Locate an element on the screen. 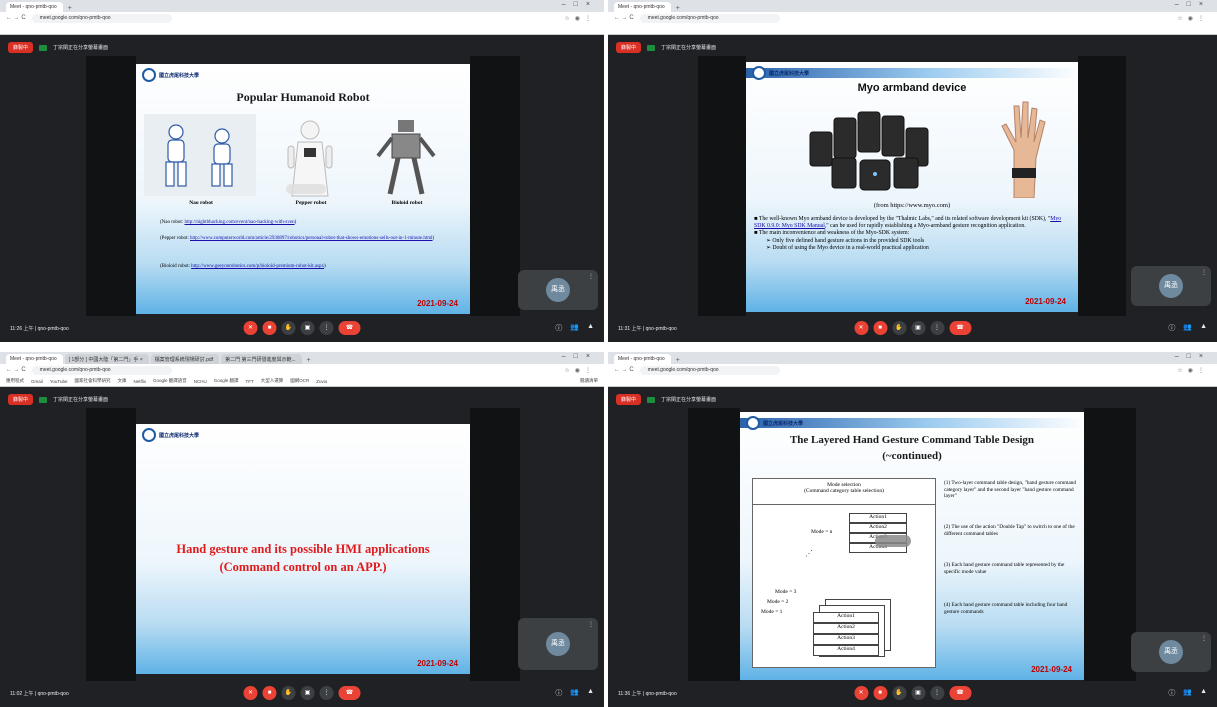 The image size is (1217, 707). slide-heading-2: (Command control on an APP.) is located at coordinates (303, 567).